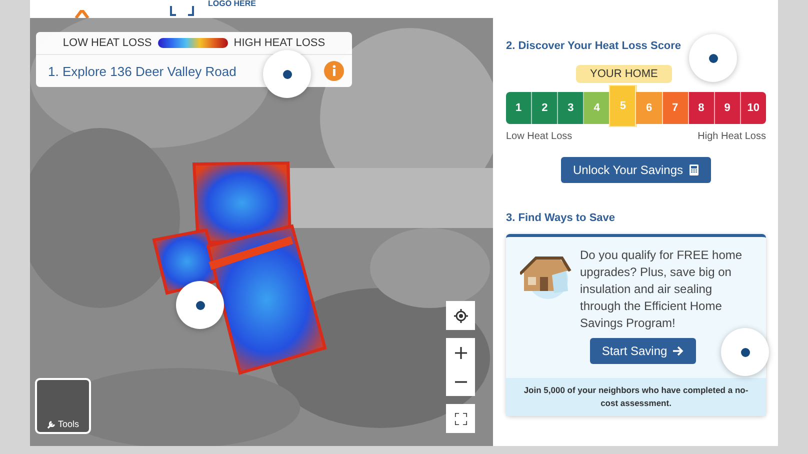 This screenshot has height=454, width=808. What do you see at coordinates (643, 351) in the screenshot?
I see `start-saving-button: Start Saving` at bounding box center [643, 351].